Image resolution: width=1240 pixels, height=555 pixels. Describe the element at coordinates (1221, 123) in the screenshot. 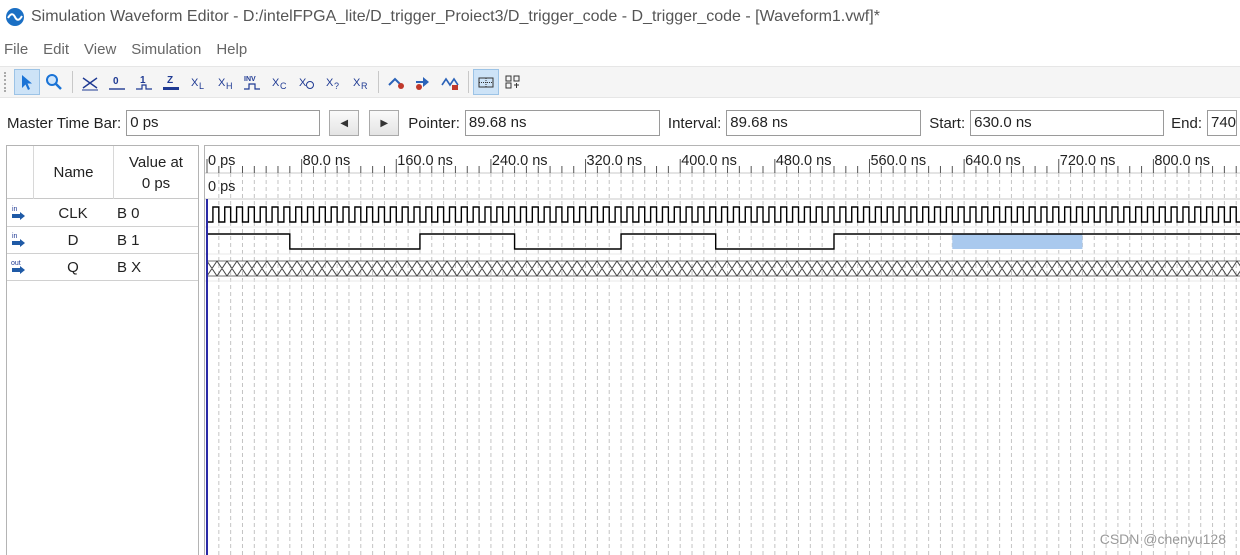

I see `end-field: 740.0 ns` at that location.